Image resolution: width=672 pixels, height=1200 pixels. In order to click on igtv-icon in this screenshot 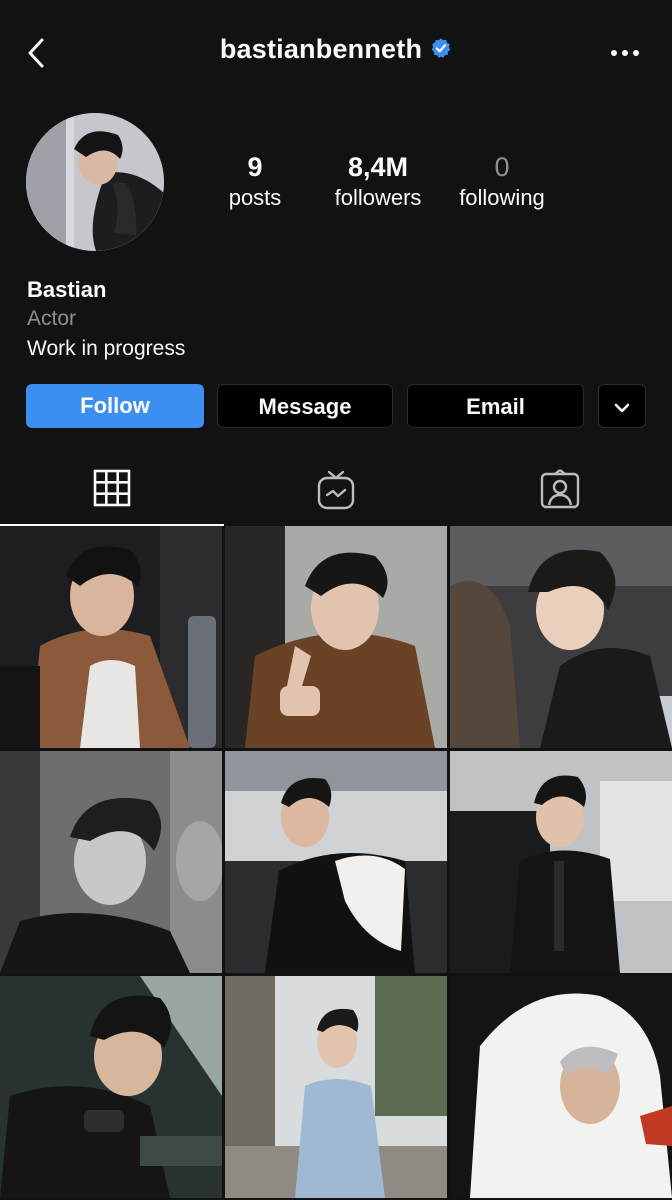, I will do `click(336, 490)`.